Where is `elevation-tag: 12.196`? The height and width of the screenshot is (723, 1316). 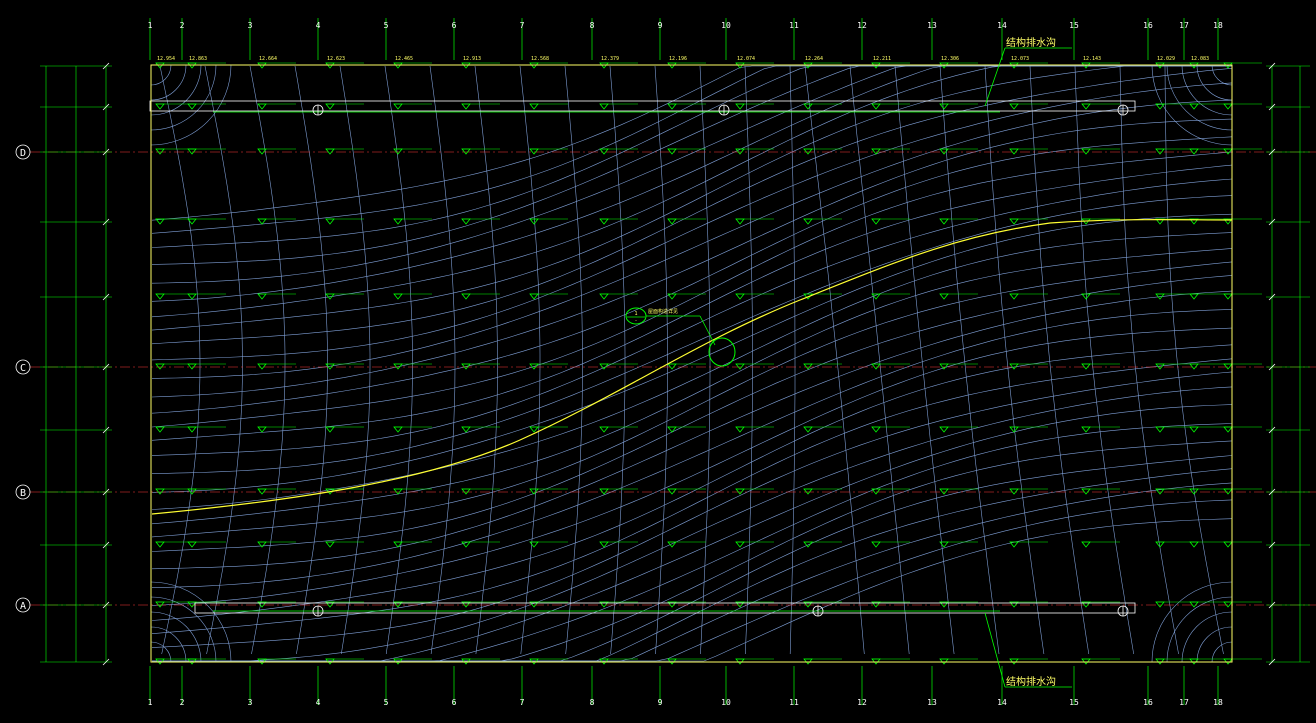 elevation-tag: 12.196 is located at coordinates (678, 59).